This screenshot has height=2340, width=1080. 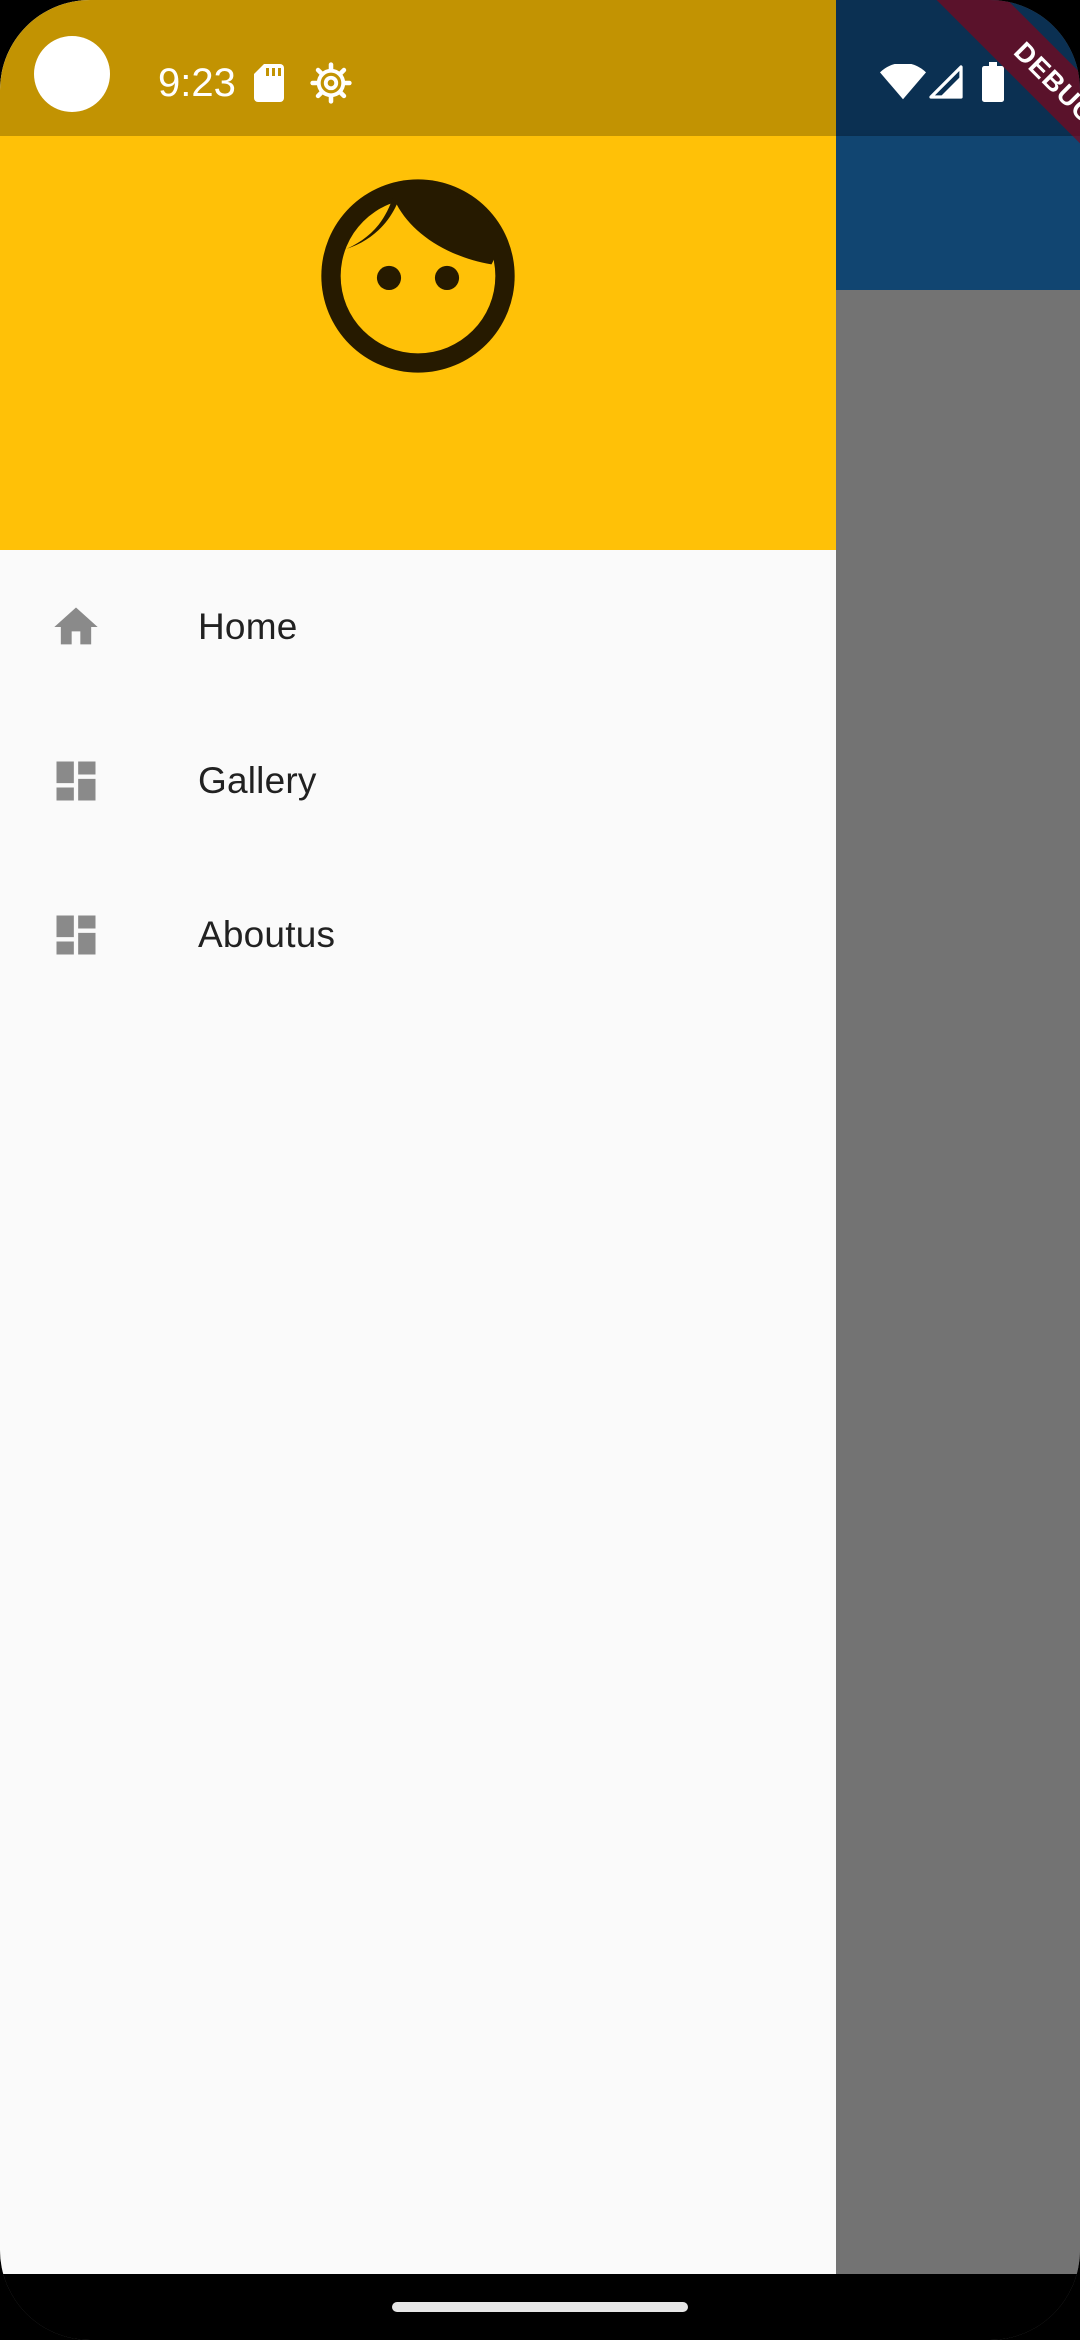 I want to click on camera-cutout, so click(x=72, y=74).